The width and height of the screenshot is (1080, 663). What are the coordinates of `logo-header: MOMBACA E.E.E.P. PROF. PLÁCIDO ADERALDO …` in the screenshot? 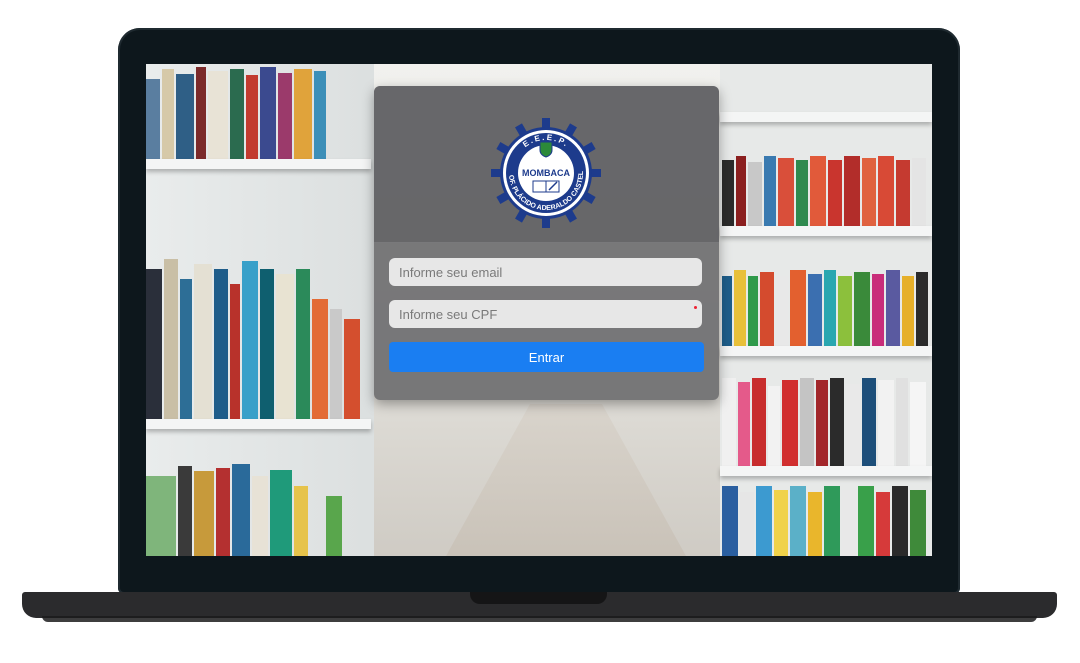 It's located at (546, 164).